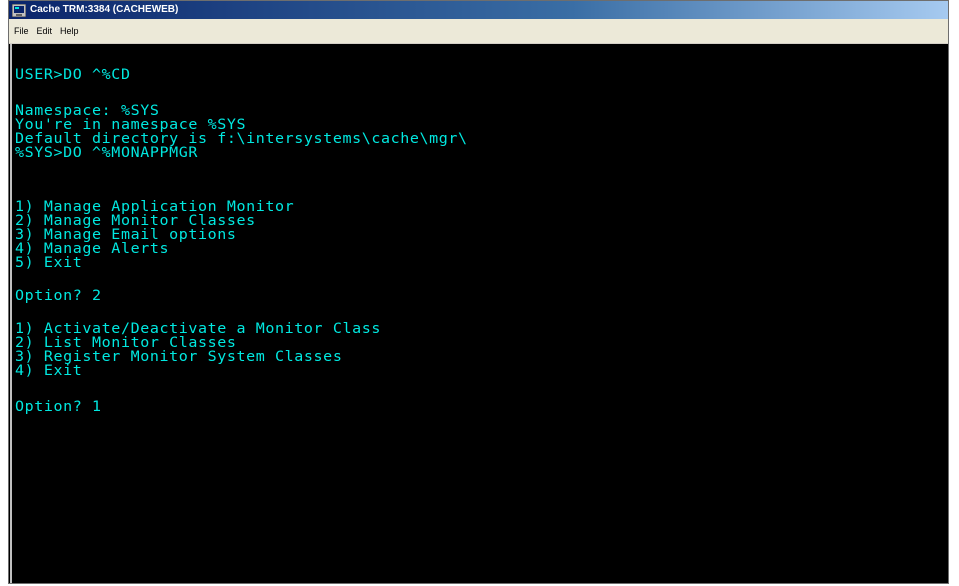 The width and height of the screenshot is (959, 586). What do you see at coordinates (49, 262) in the screenshot?
I see `menu-option: 5) Exit` at bounding box center [49, 262].